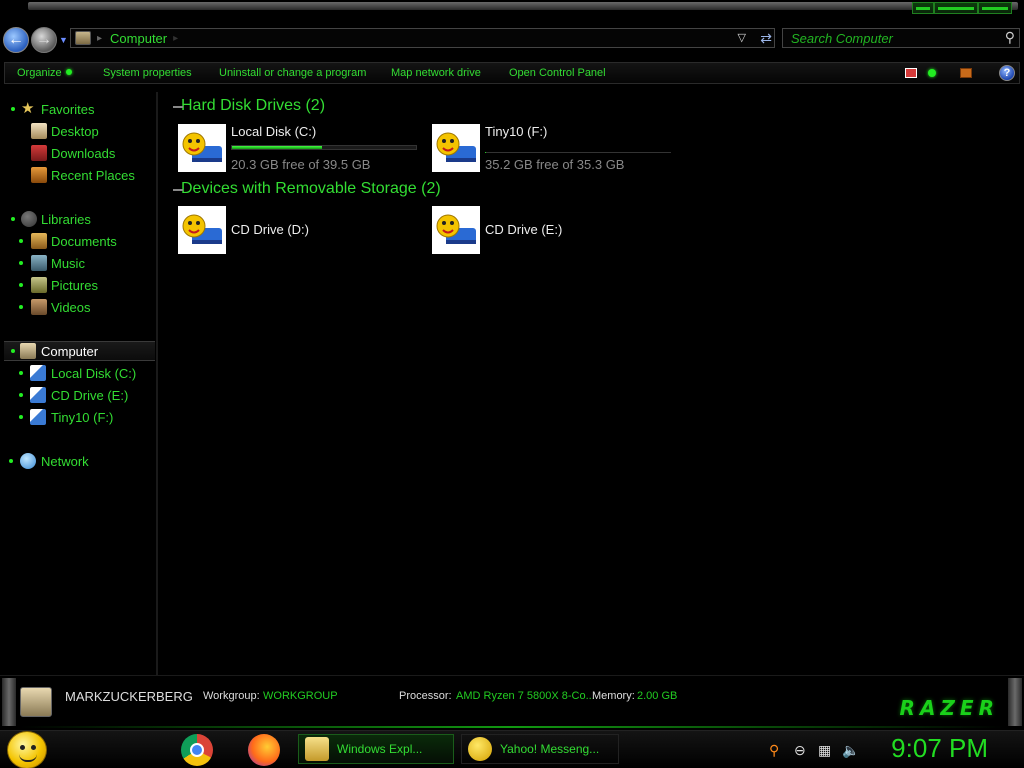  What do you see at coordinates (84, 241) in the screenshot?
I see `sidebar-item-label: Documents` at bounding box center [84, 241].